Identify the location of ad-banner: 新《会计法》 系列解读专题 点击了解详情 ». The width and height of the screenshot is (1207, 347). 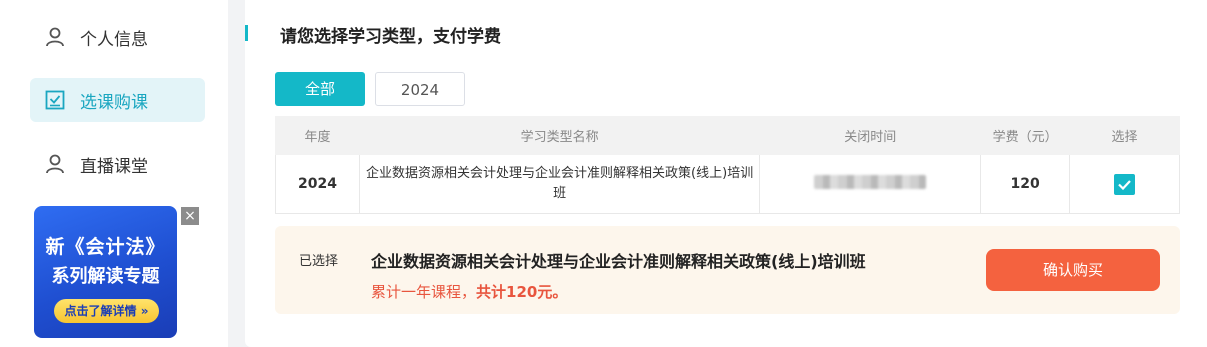
(105, 272).